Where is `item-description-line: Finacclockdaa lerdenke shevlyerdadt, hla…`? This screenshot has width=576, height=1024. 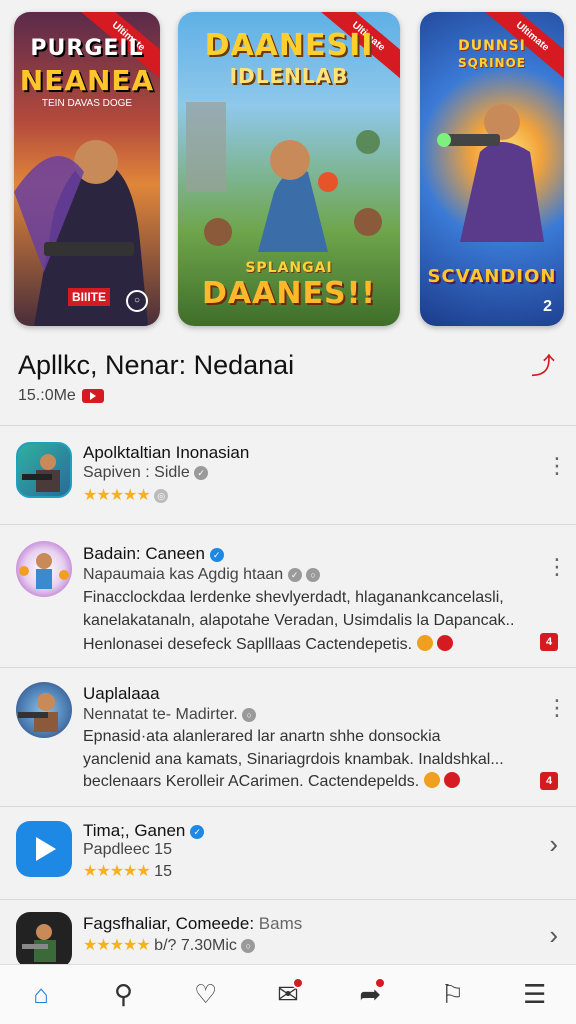
item-description-line: Finacclockdaa lerdenke shevlyerdadt, hla… is located at coordinates (293, 597).